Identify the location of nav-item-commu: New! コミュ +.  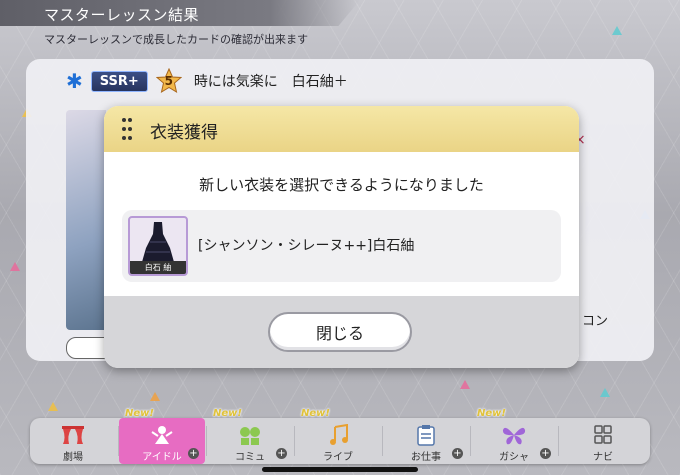
(250, 436).